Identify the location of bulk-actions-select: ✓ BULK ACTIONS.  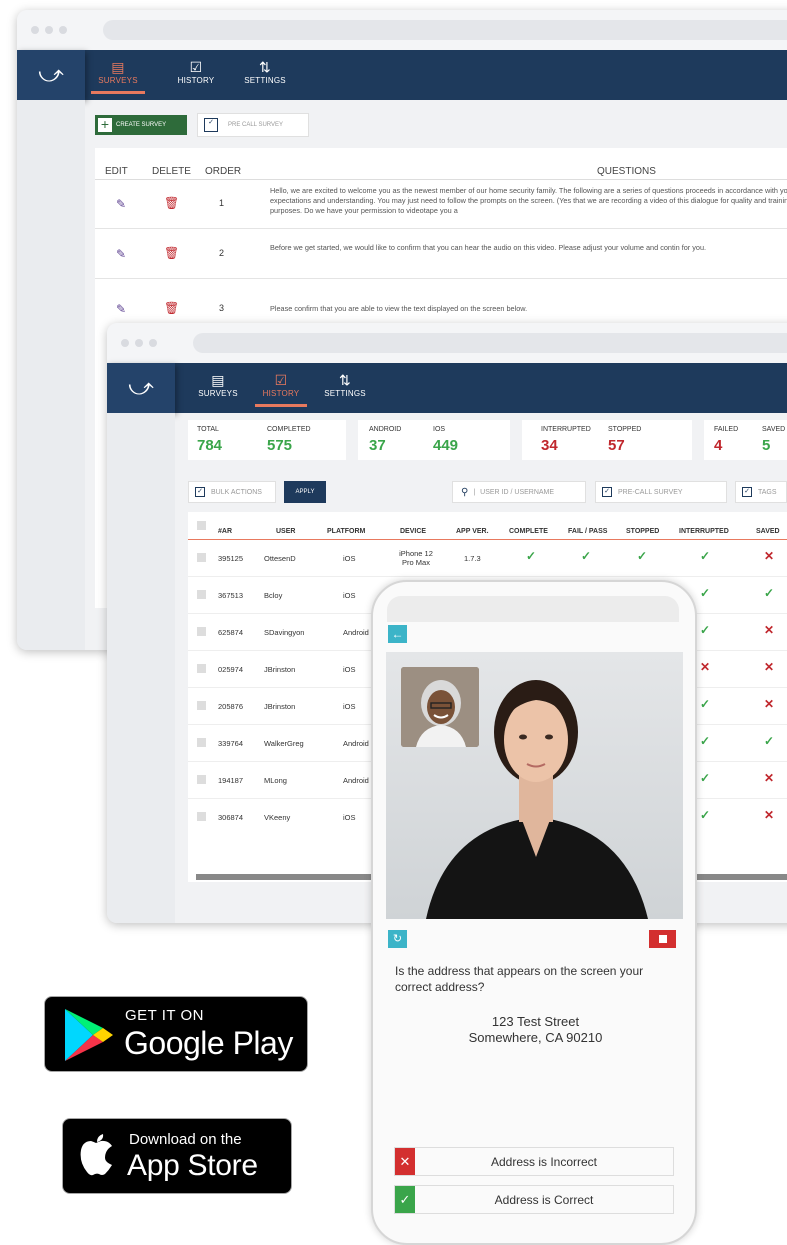
(232, 492).